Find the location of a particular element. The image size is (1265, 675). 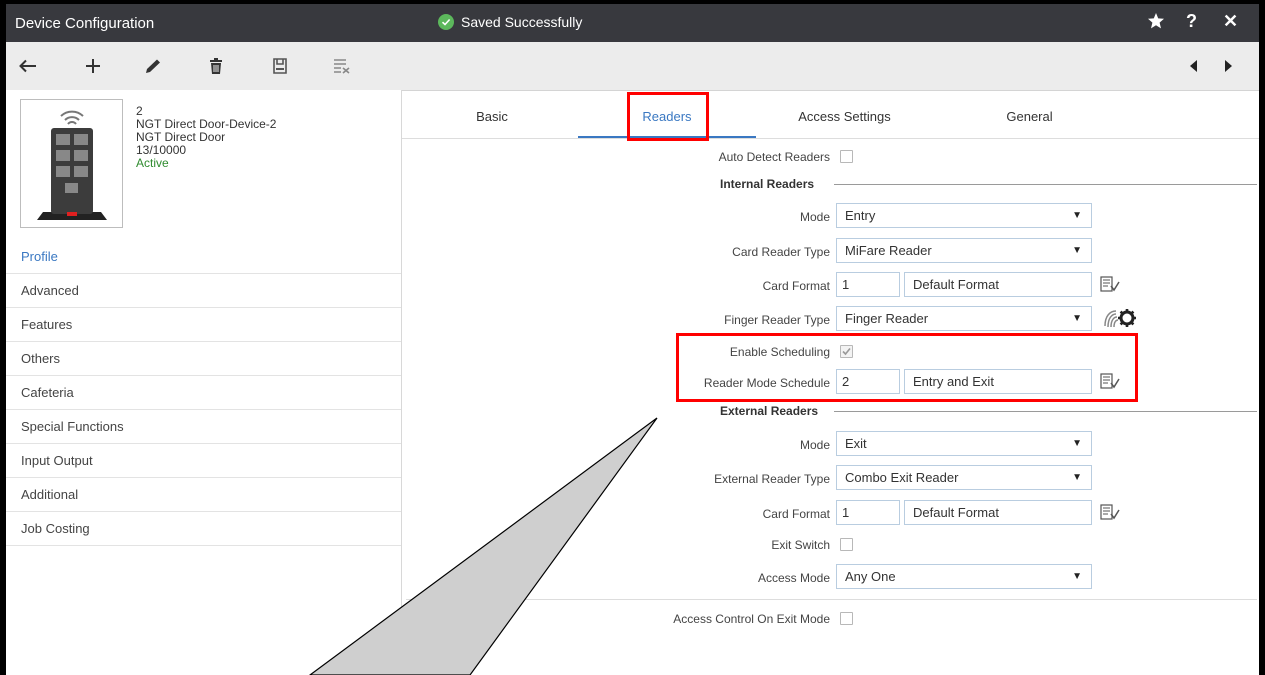

tab-bar: Basic Readers Access Settings General is located at coordinates (830, 114).